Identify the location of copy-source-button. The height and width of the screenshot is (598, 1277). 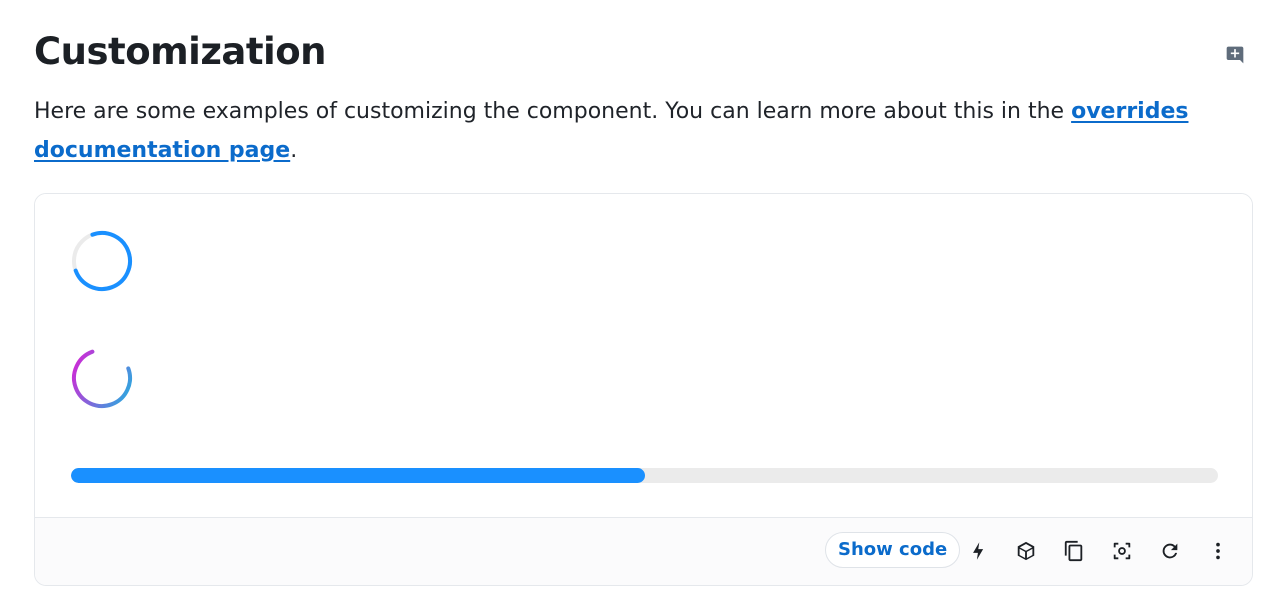
(1074, 551).